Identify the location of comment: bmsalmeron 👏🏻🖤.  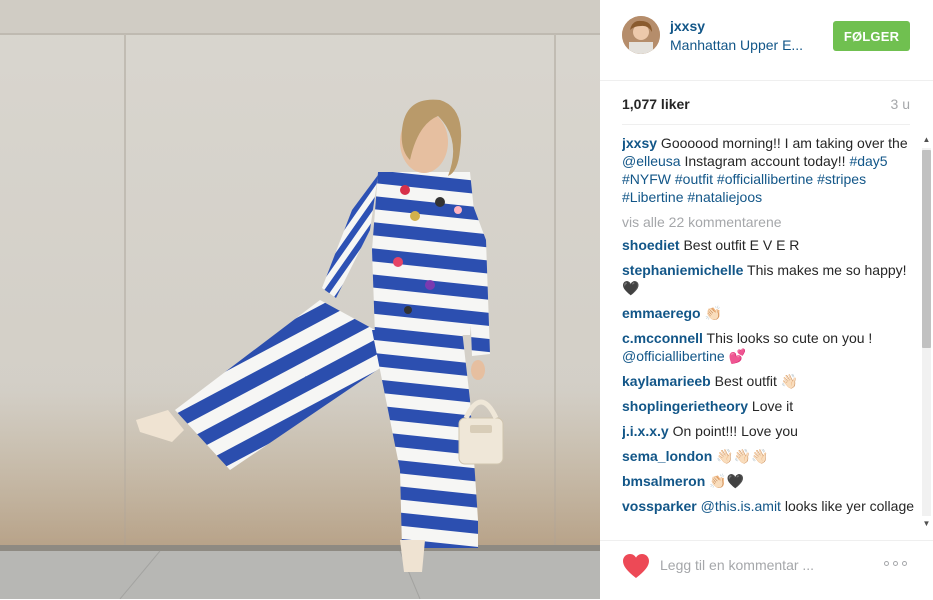
(770, 481).